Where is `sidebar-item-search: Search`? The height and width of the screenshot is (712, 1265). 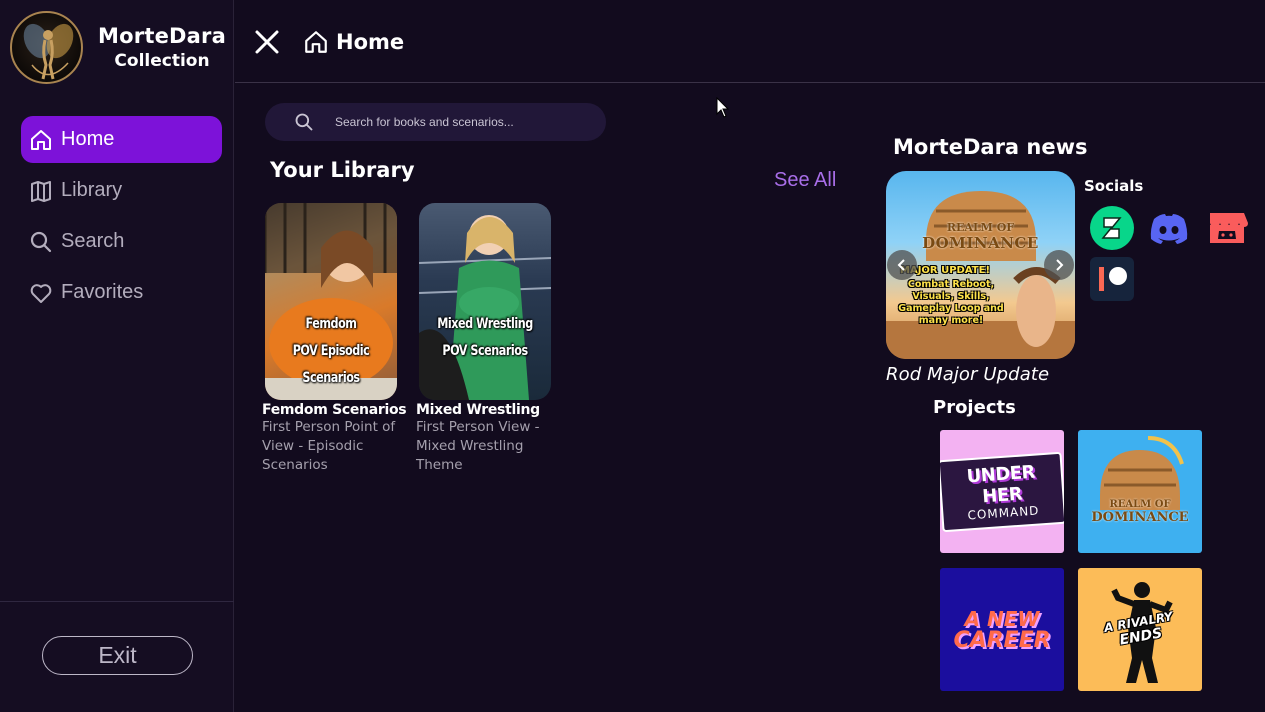 sidebar-item-search: Search is located at coordinates (121, 241).